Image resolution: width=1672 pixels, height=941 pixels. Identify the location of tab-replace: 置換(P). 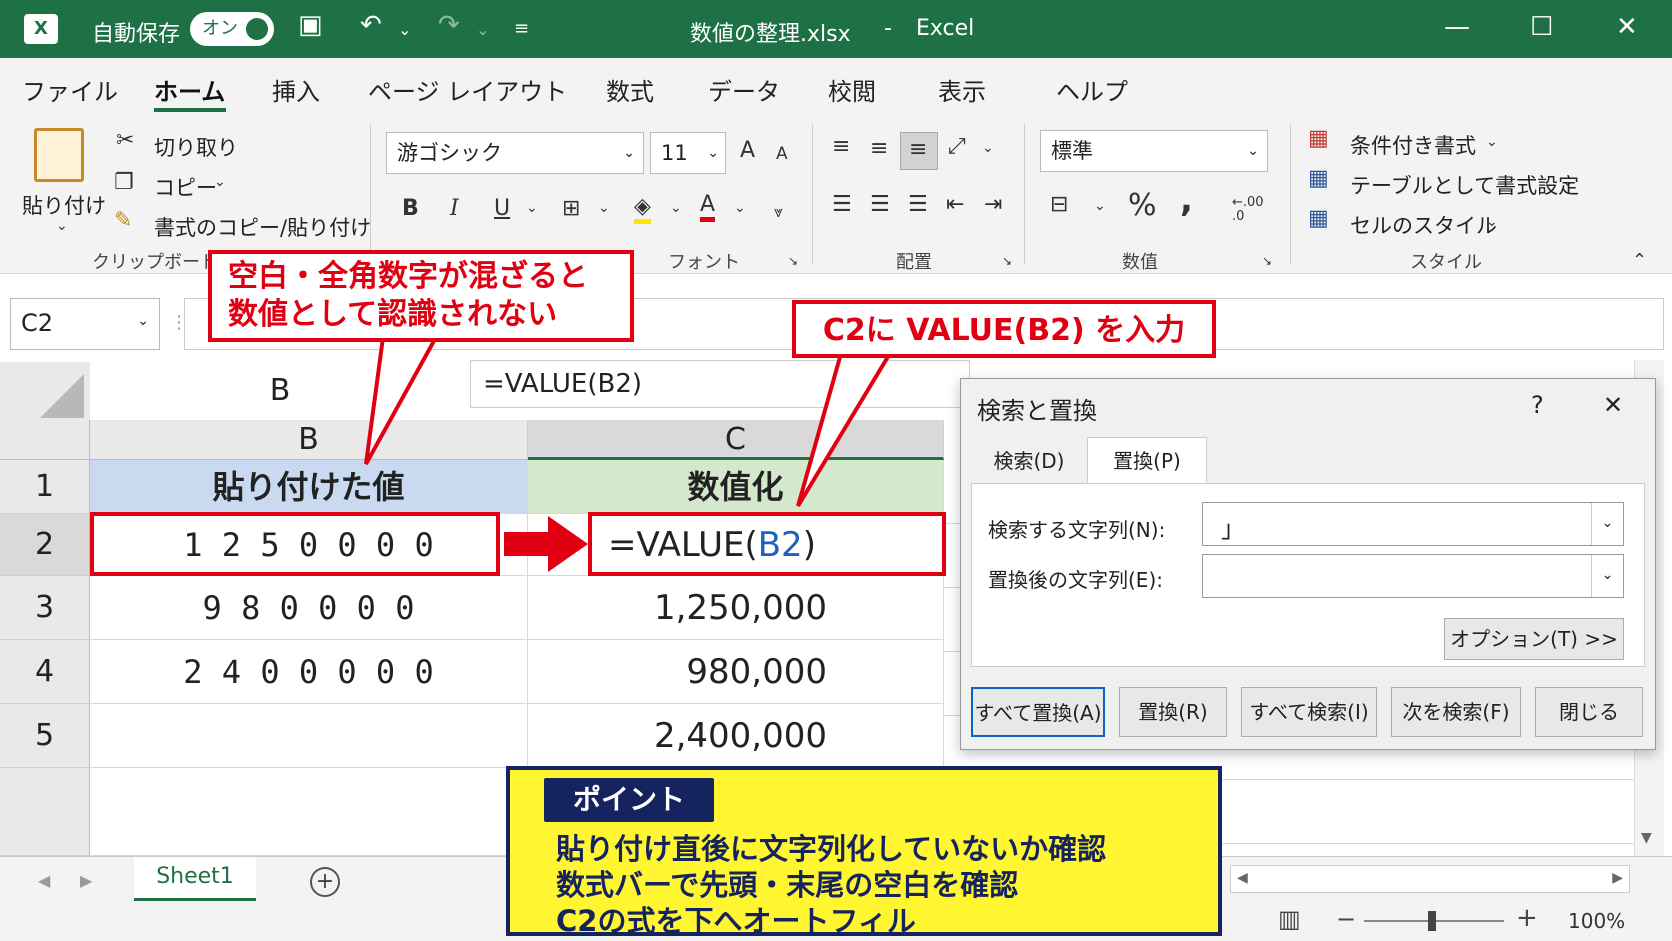
(1147, 461).